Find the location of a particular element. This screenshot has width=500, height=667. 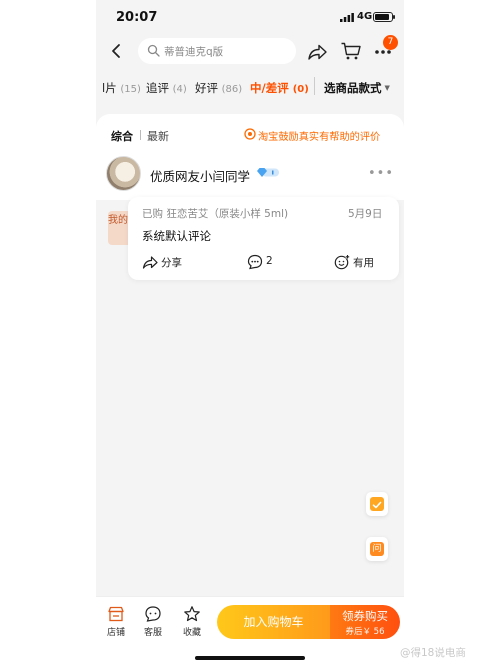

tab-images: l片 (15) is located at coordinates (121, 88).